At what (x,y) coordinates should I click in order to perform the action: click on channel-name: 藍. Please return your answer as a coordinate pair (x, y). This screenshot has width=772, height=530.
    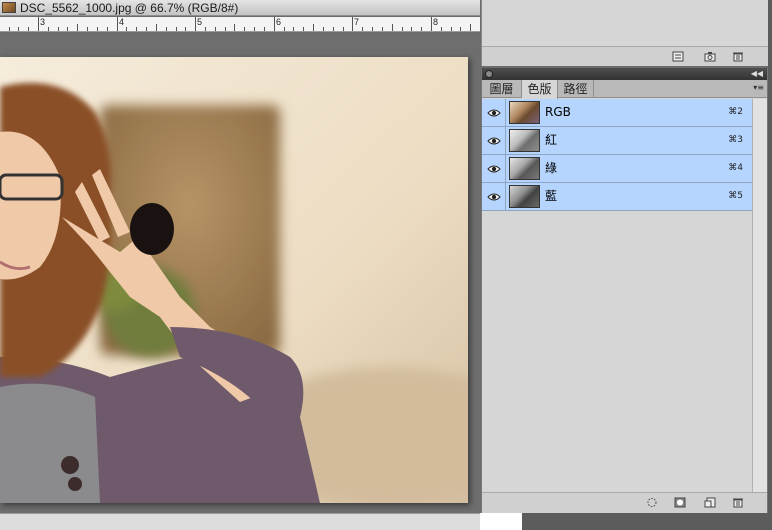
    Looking at the image, I should click on (551, 196).